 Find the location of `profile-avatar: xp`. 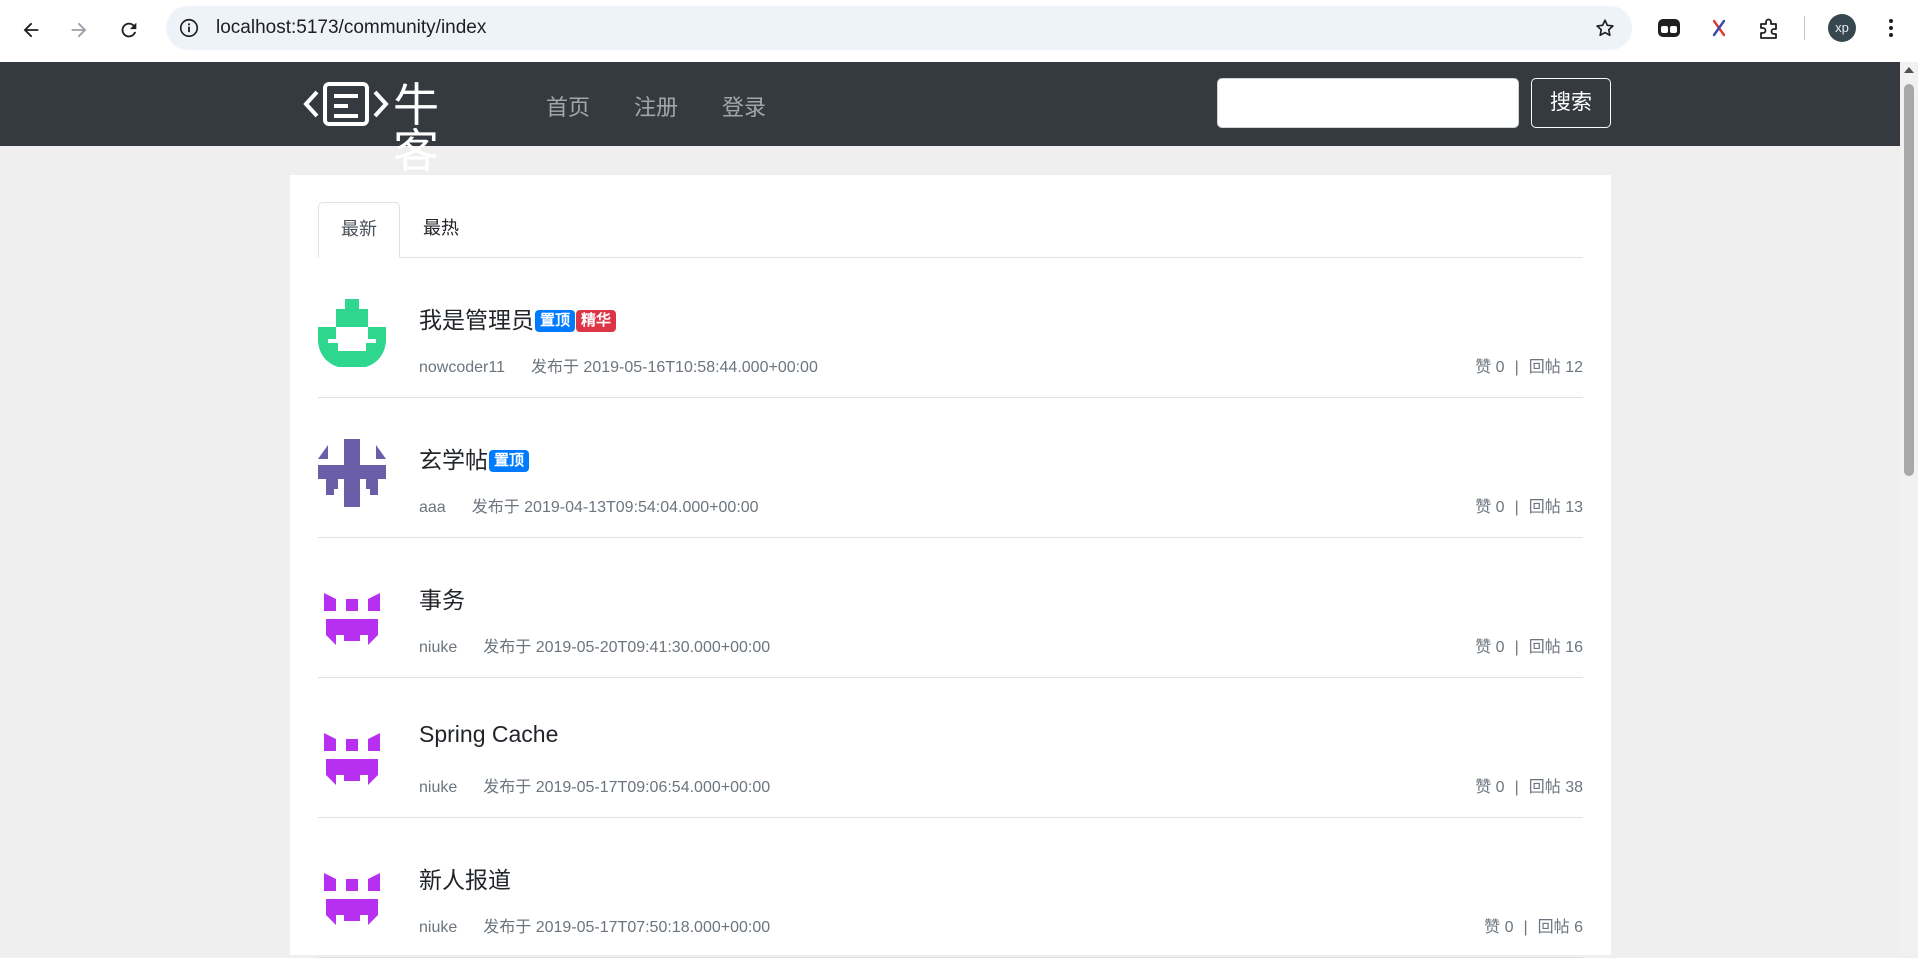

profile-avatar: xp is located at coordinates (1842, 28).